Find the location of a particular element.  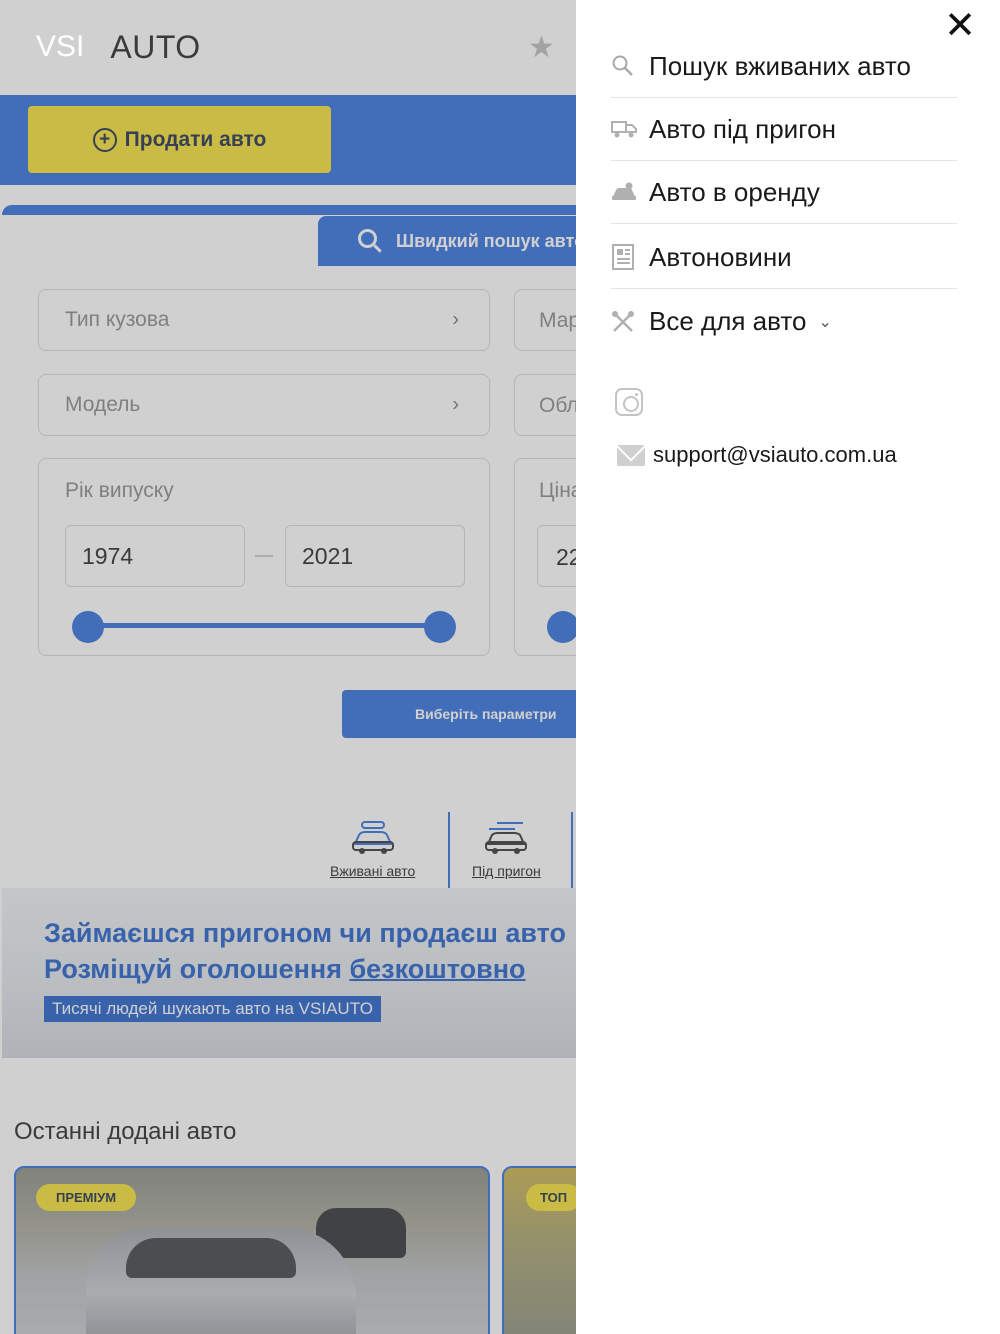

menu-item-import-cars: Авто під пригон is located at coordinates (784, 129).